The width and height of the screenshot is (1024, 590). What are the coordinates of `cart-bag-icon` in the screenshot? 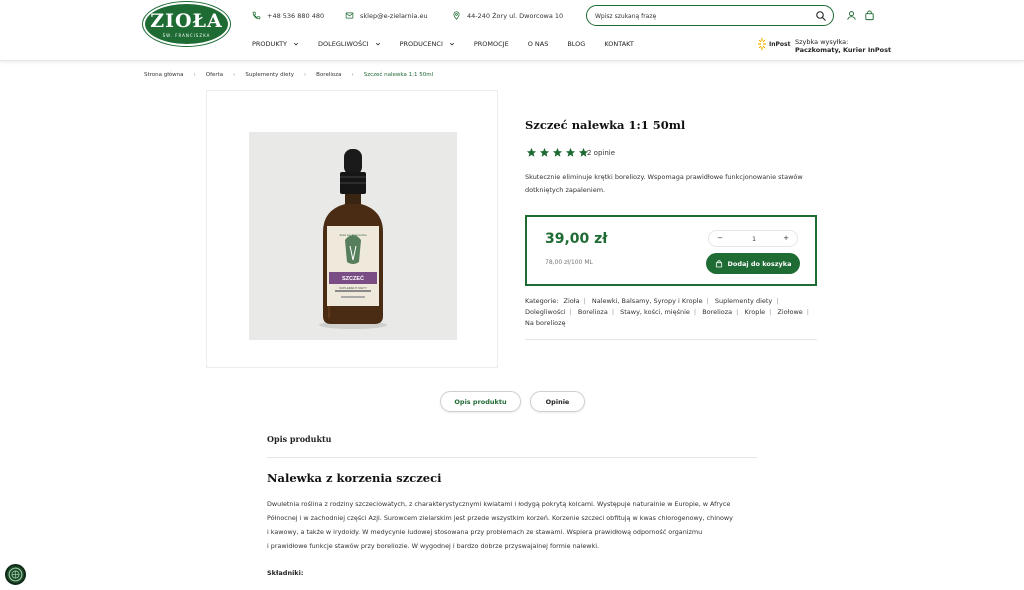 It's located at (869, 15).